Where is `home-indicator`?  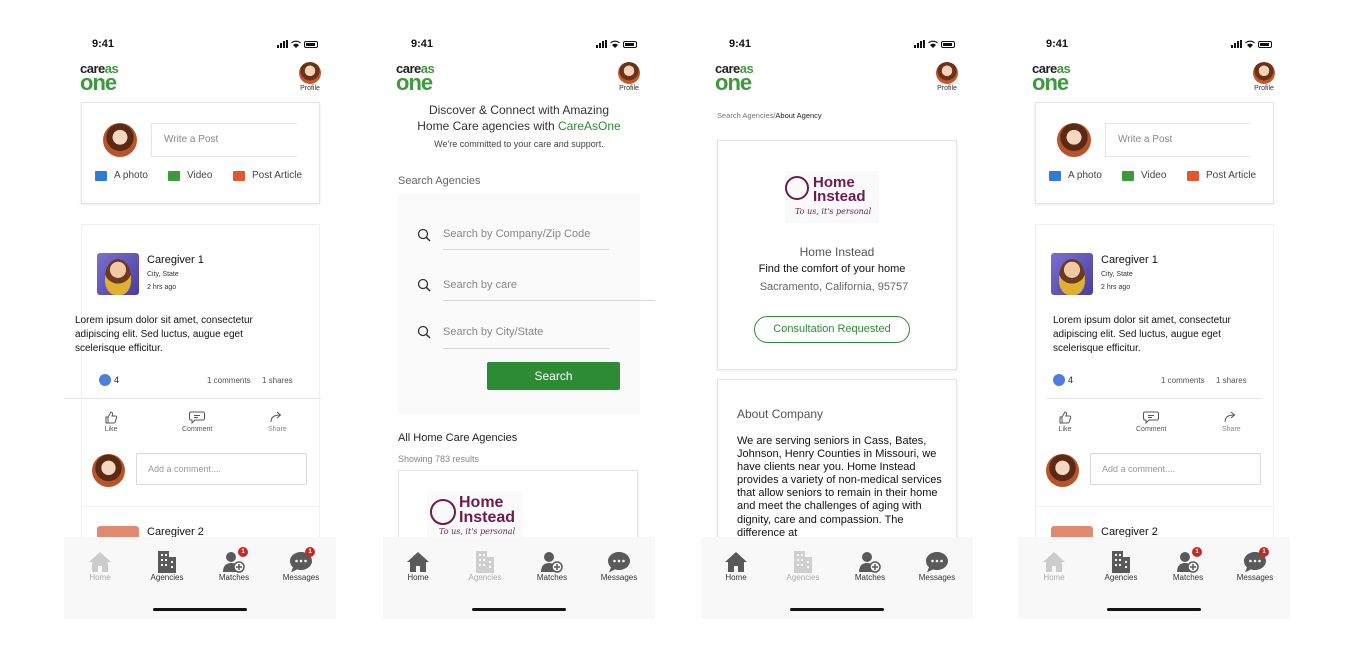 home-indicator is located at coordinates (1154, 609).